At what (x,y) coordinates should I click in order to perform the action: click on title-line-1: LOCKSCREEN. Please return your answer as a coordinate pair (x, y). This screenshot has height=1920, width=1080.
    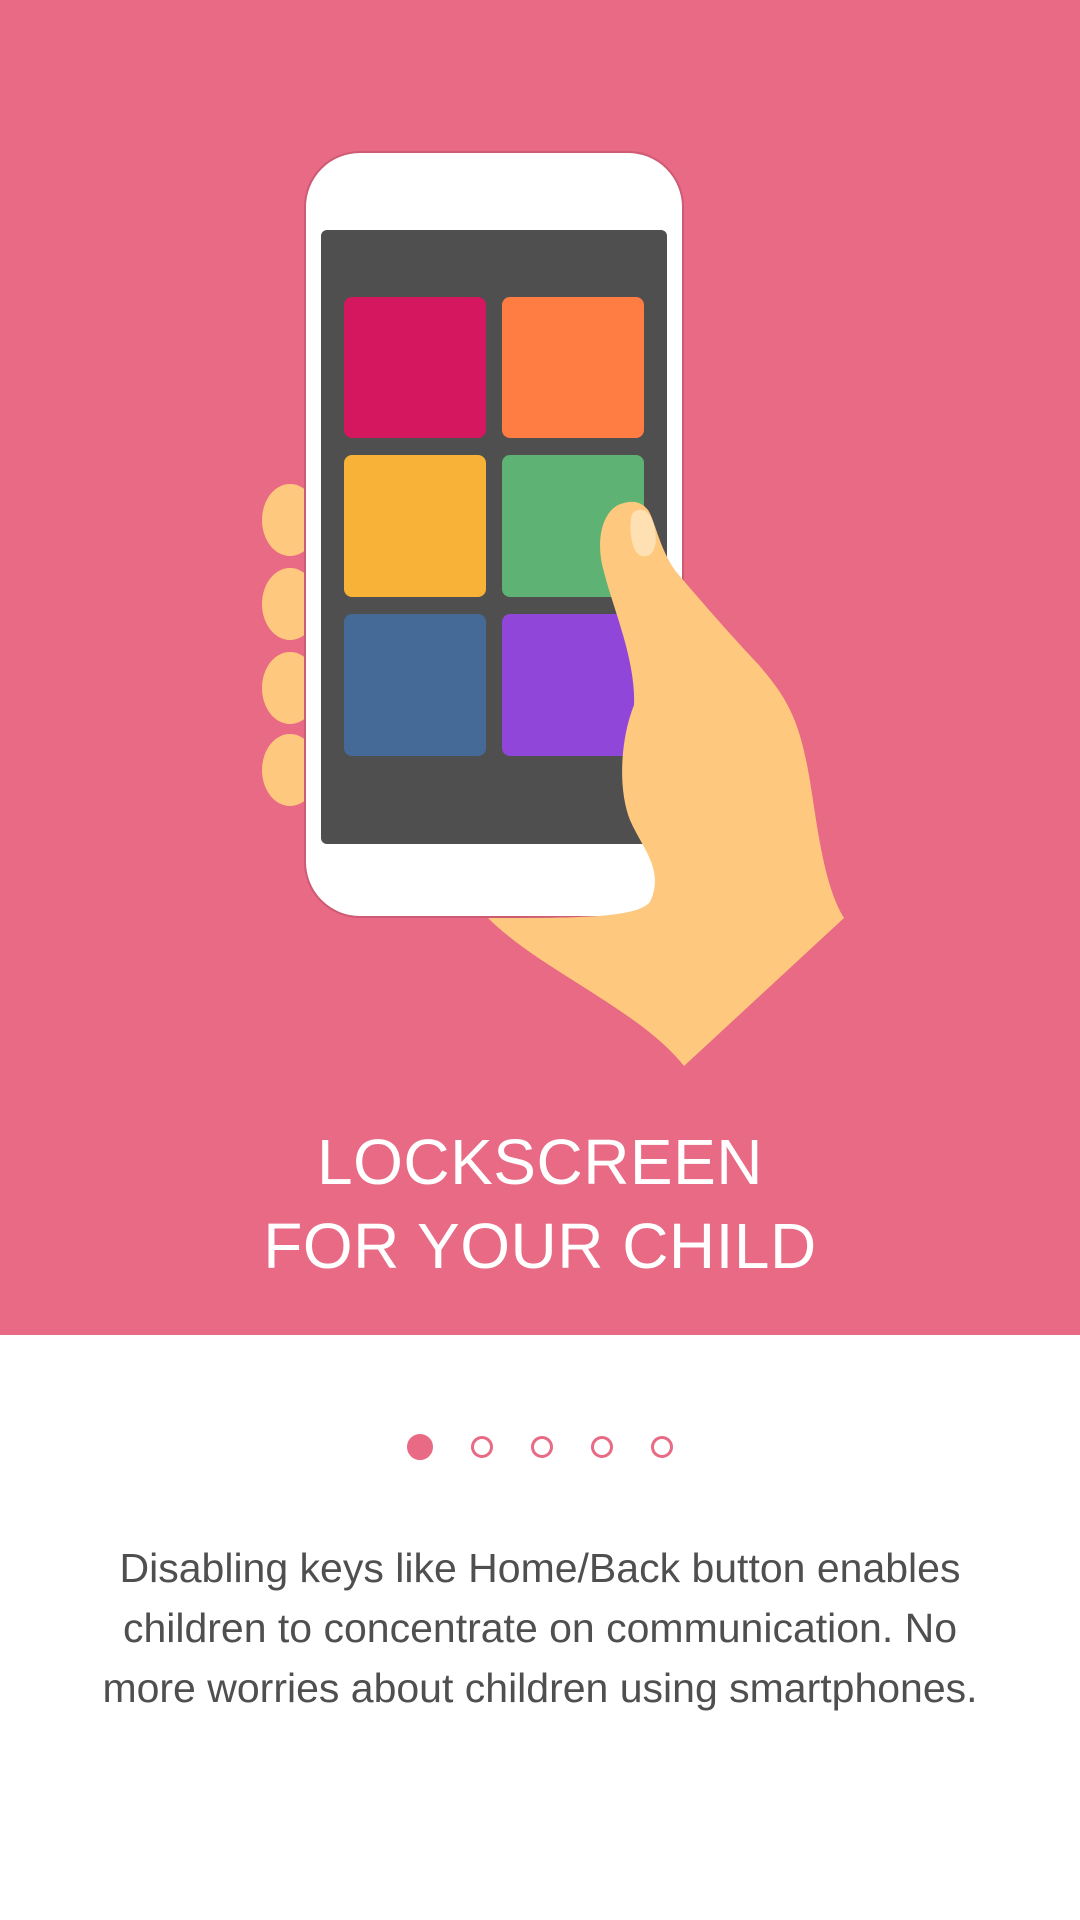
    Looking at the image, I should click on (540, 1162).